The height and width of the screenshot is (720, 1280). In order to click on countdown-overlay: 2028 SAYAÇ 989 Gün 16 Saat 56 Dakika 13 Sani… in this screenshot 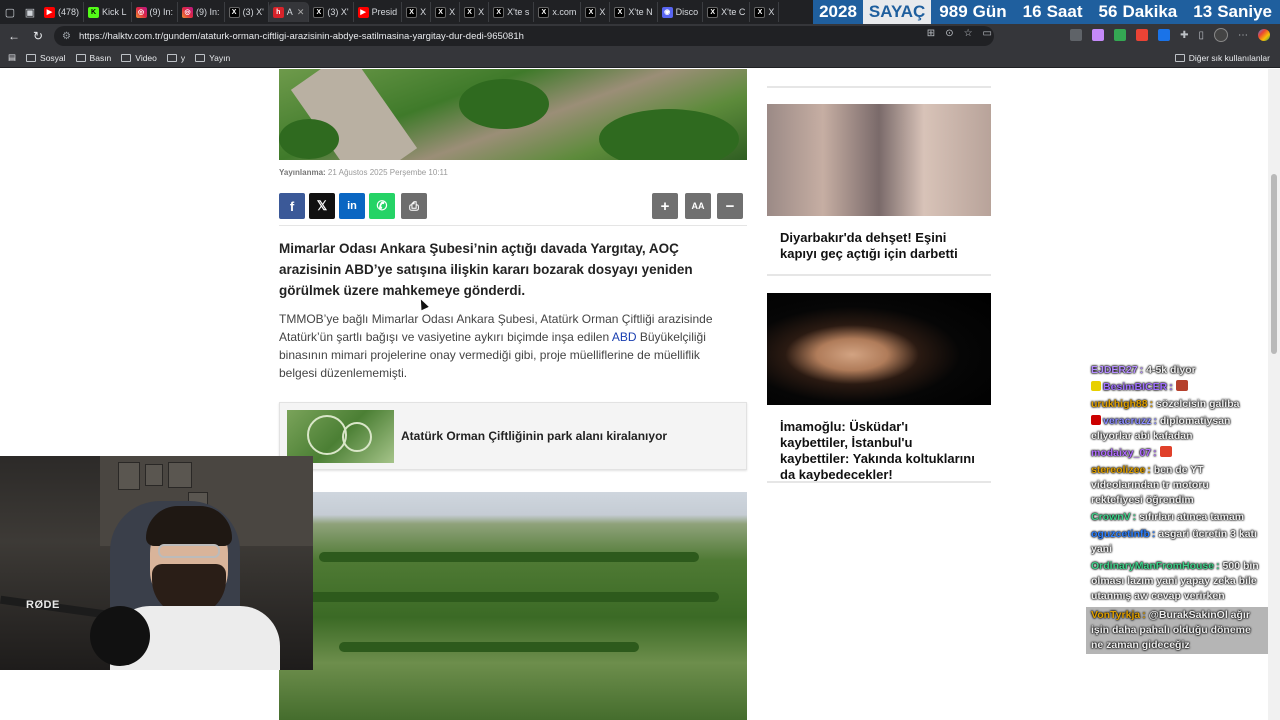, I will do `click(1046, 12)`.